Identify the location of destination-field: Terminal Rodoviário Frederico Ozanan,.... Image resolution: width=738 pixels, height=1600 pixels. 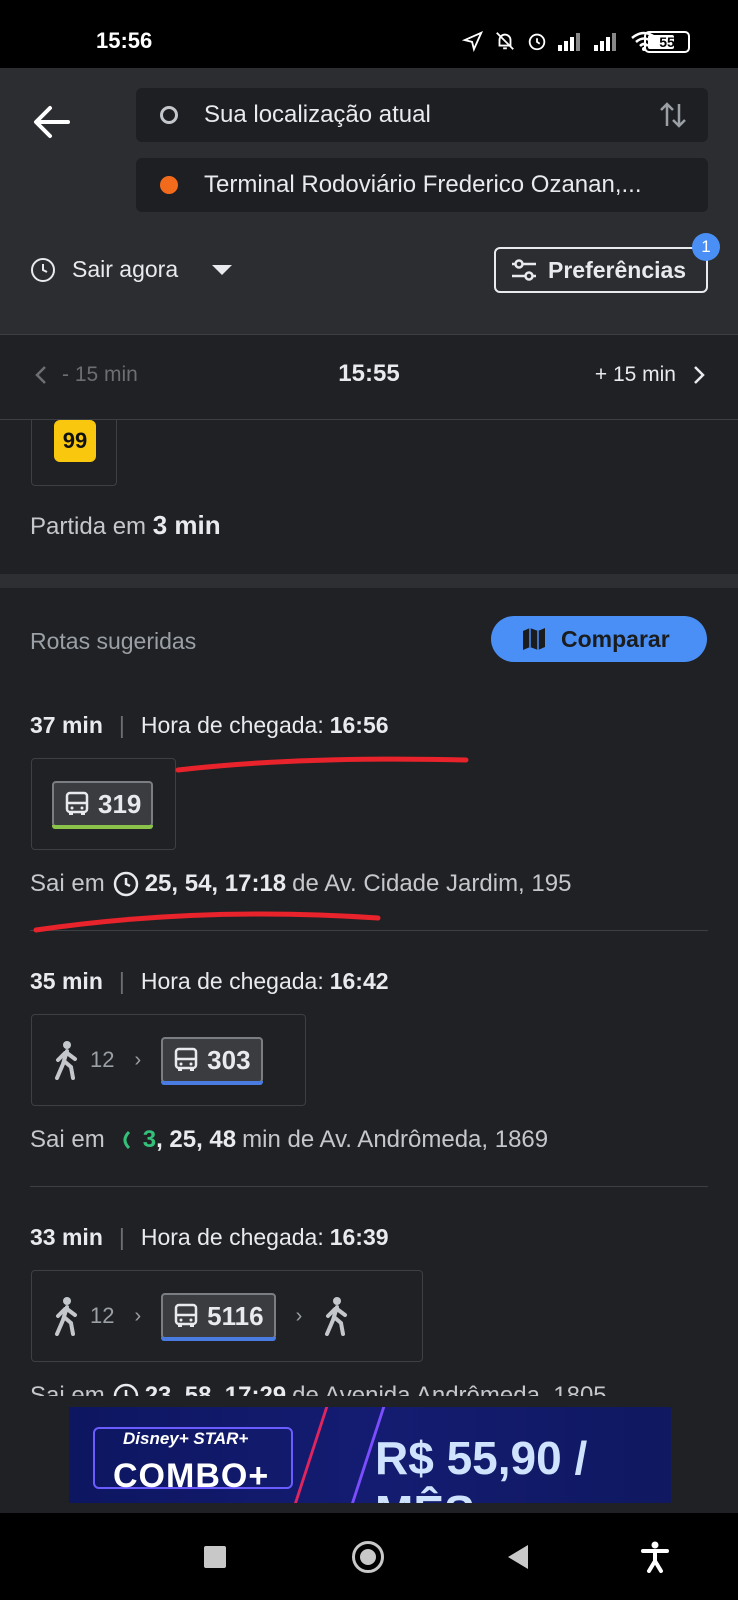
(422, 185).